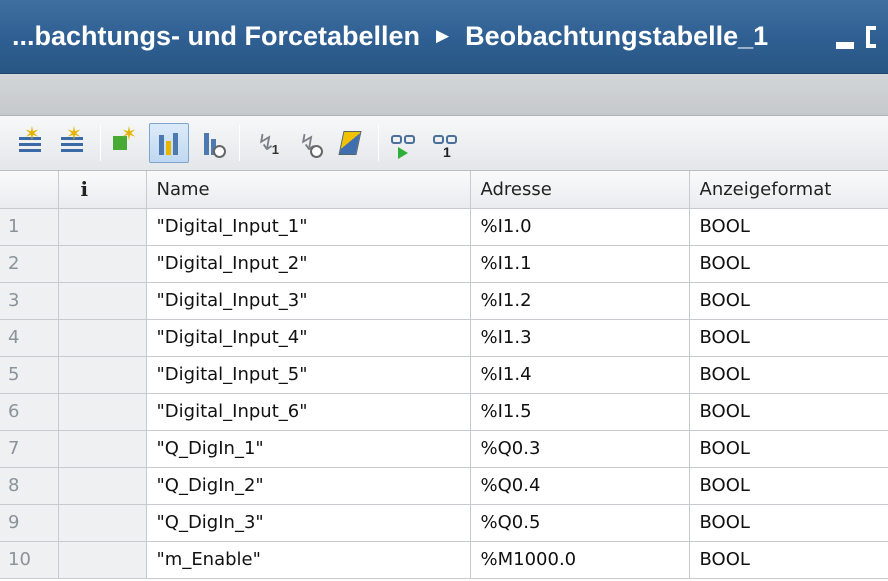  What do you see at coordinates (29, 190) in the screenshot?
I see `column-header-row-number` at bounding box center [29, 190].